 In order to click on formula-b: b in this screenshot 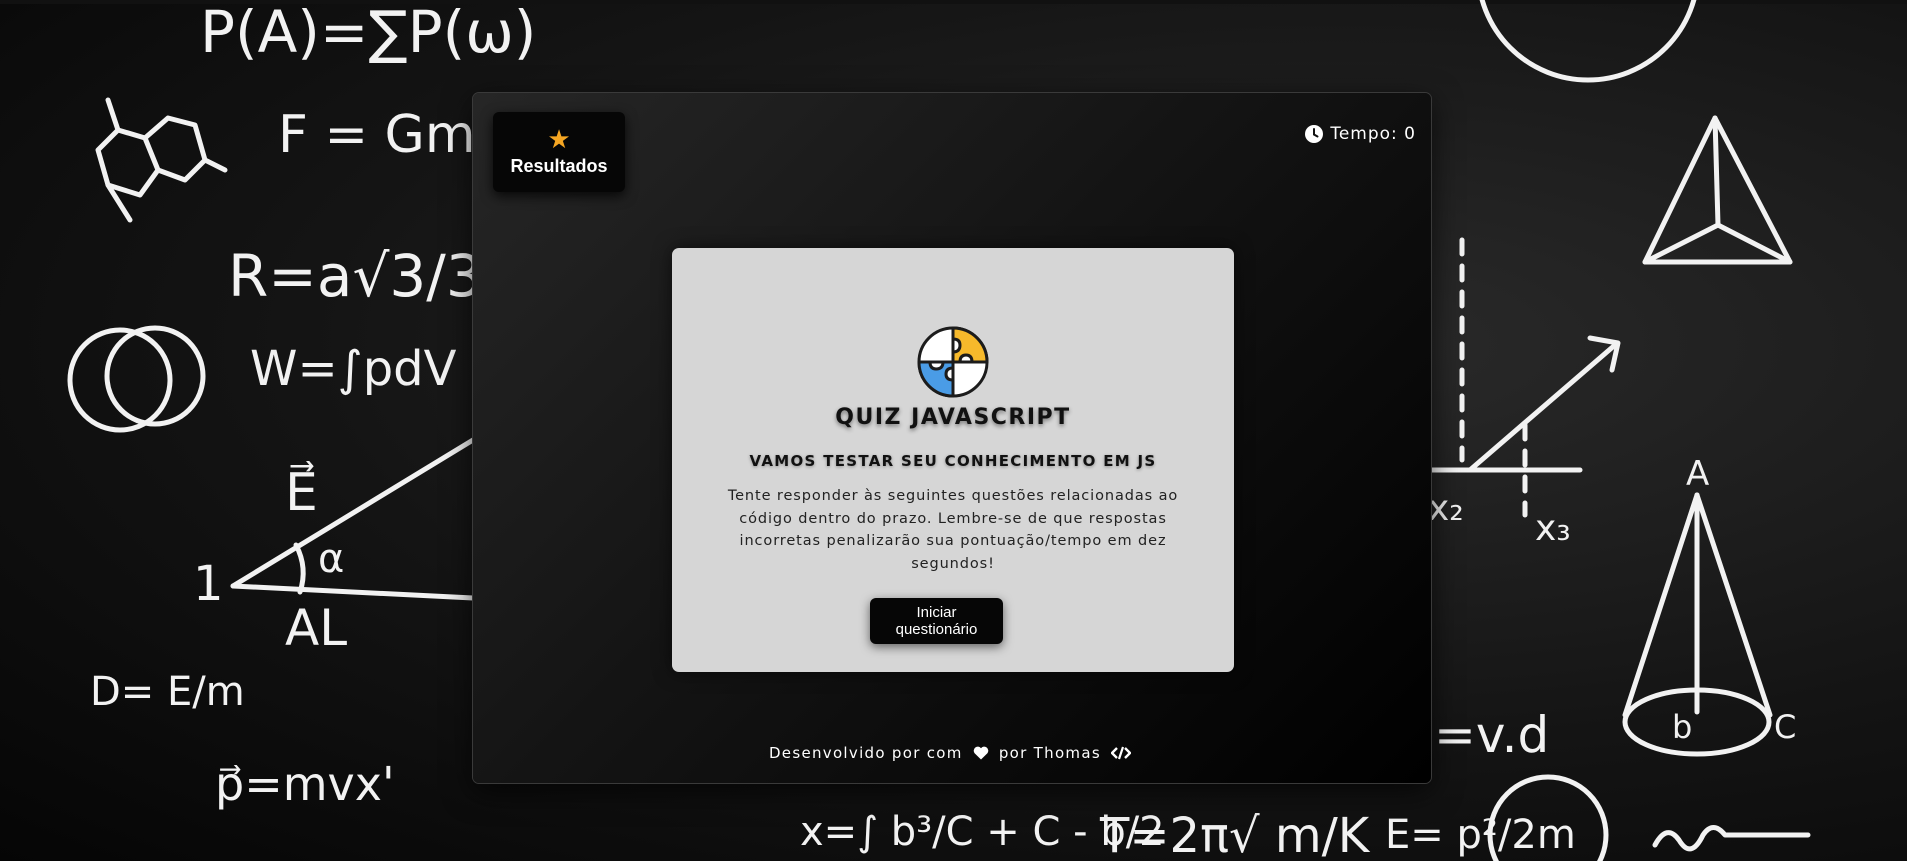, I will do `click(1682, 727)`.